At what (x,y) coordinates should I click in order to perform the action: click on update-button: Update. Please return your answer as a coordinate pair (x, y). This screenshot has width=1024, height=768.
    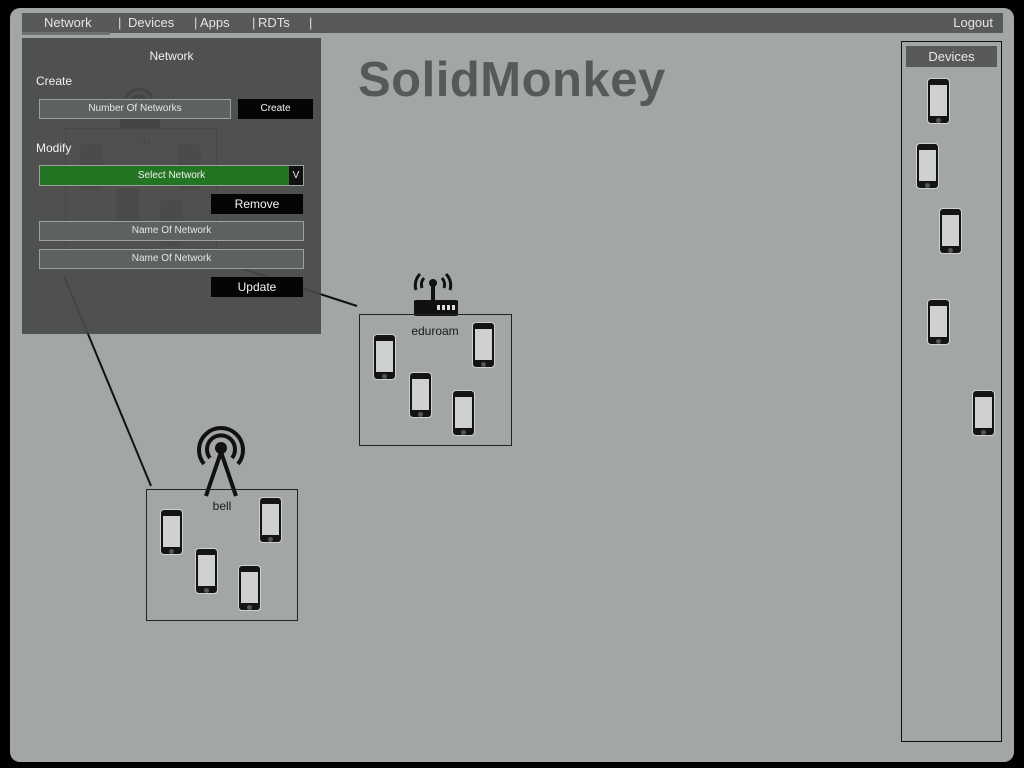
    Looking at the image, I should click on (257, 287).